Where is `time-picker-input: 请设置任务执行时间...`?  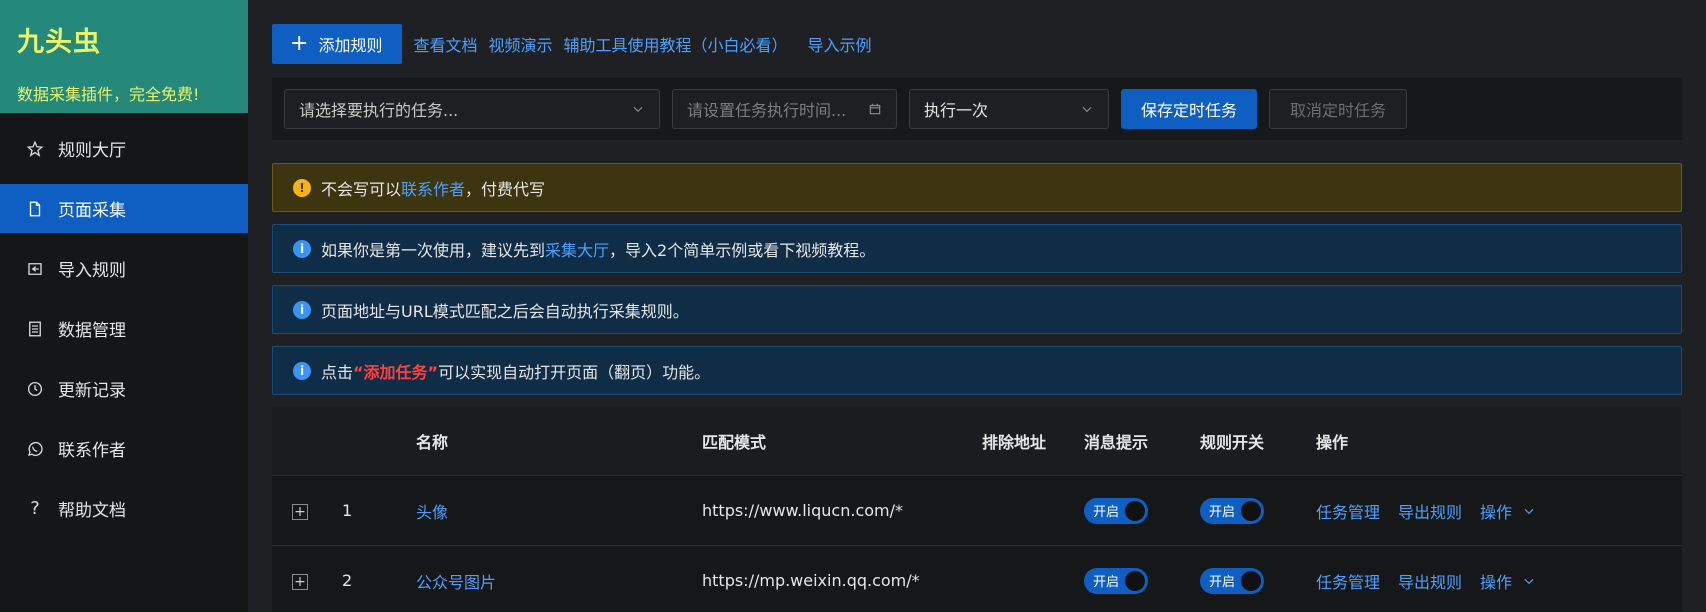 time-picker-input: 请设置任务执行时间... is located at coordinates (784, 109).